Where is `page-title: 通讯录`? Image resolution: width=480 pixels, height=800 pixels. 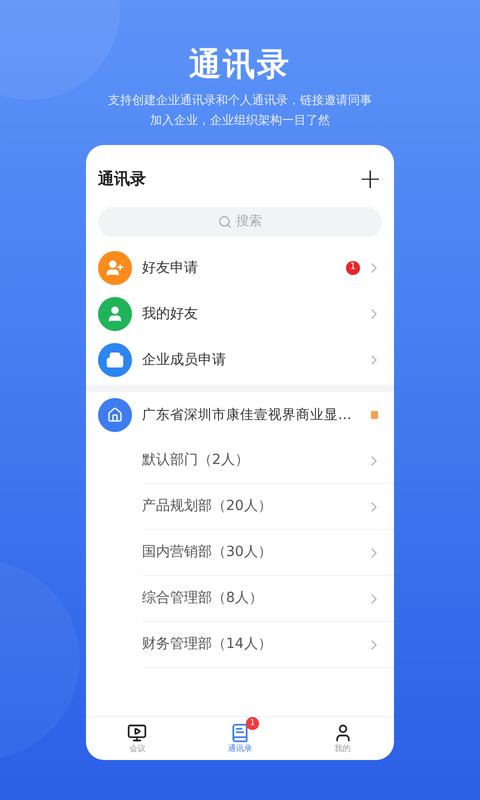 page-title: 通讯录 is located at coordinates (240, 64).